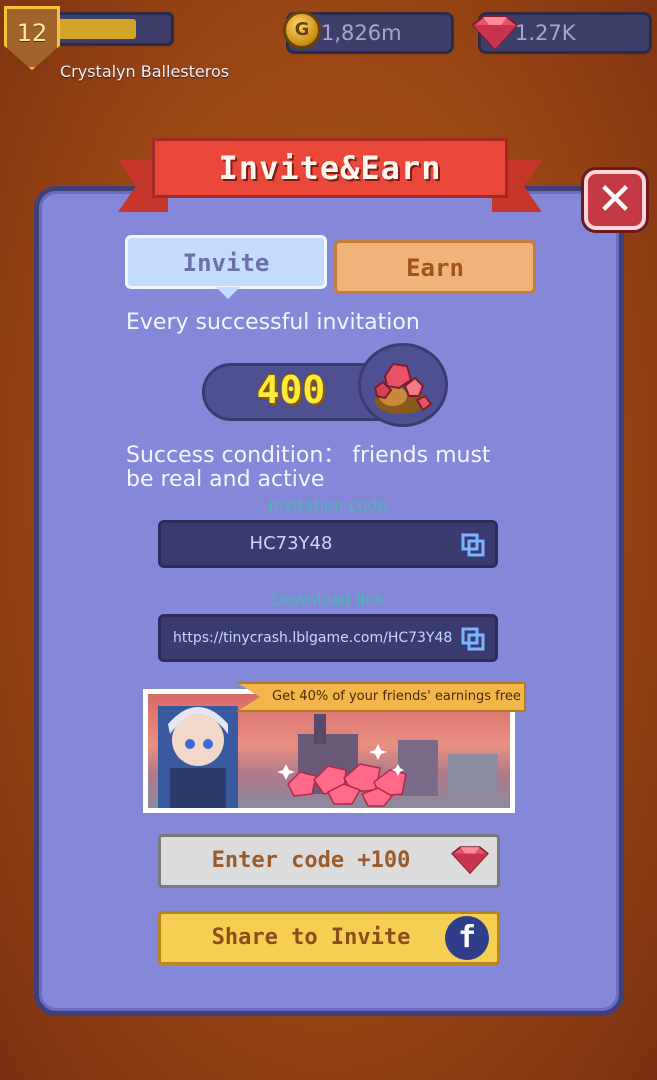  What do you see at coordinates (381, 697) in the screenshot?
I see `promo-ribbon: Get 40% of your friends' earnings free` at bounding box center [381, 697].